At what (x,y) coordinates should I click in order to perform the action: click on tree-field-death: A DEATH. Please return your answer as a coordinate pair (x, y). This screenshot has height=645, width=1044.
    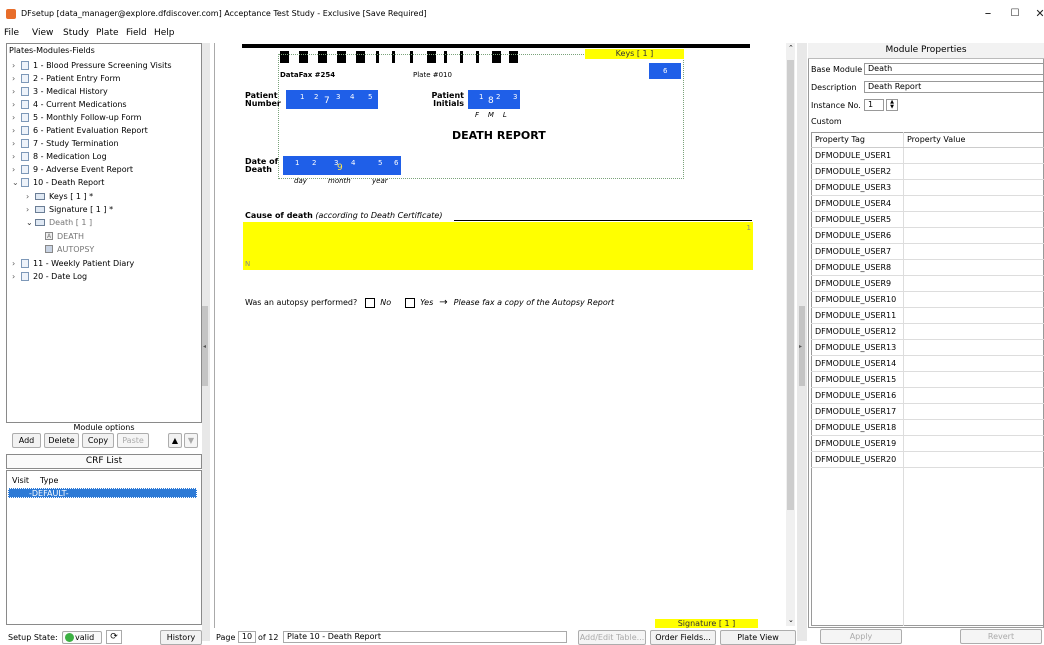
    Looking at the image, I should click on (64, 236).